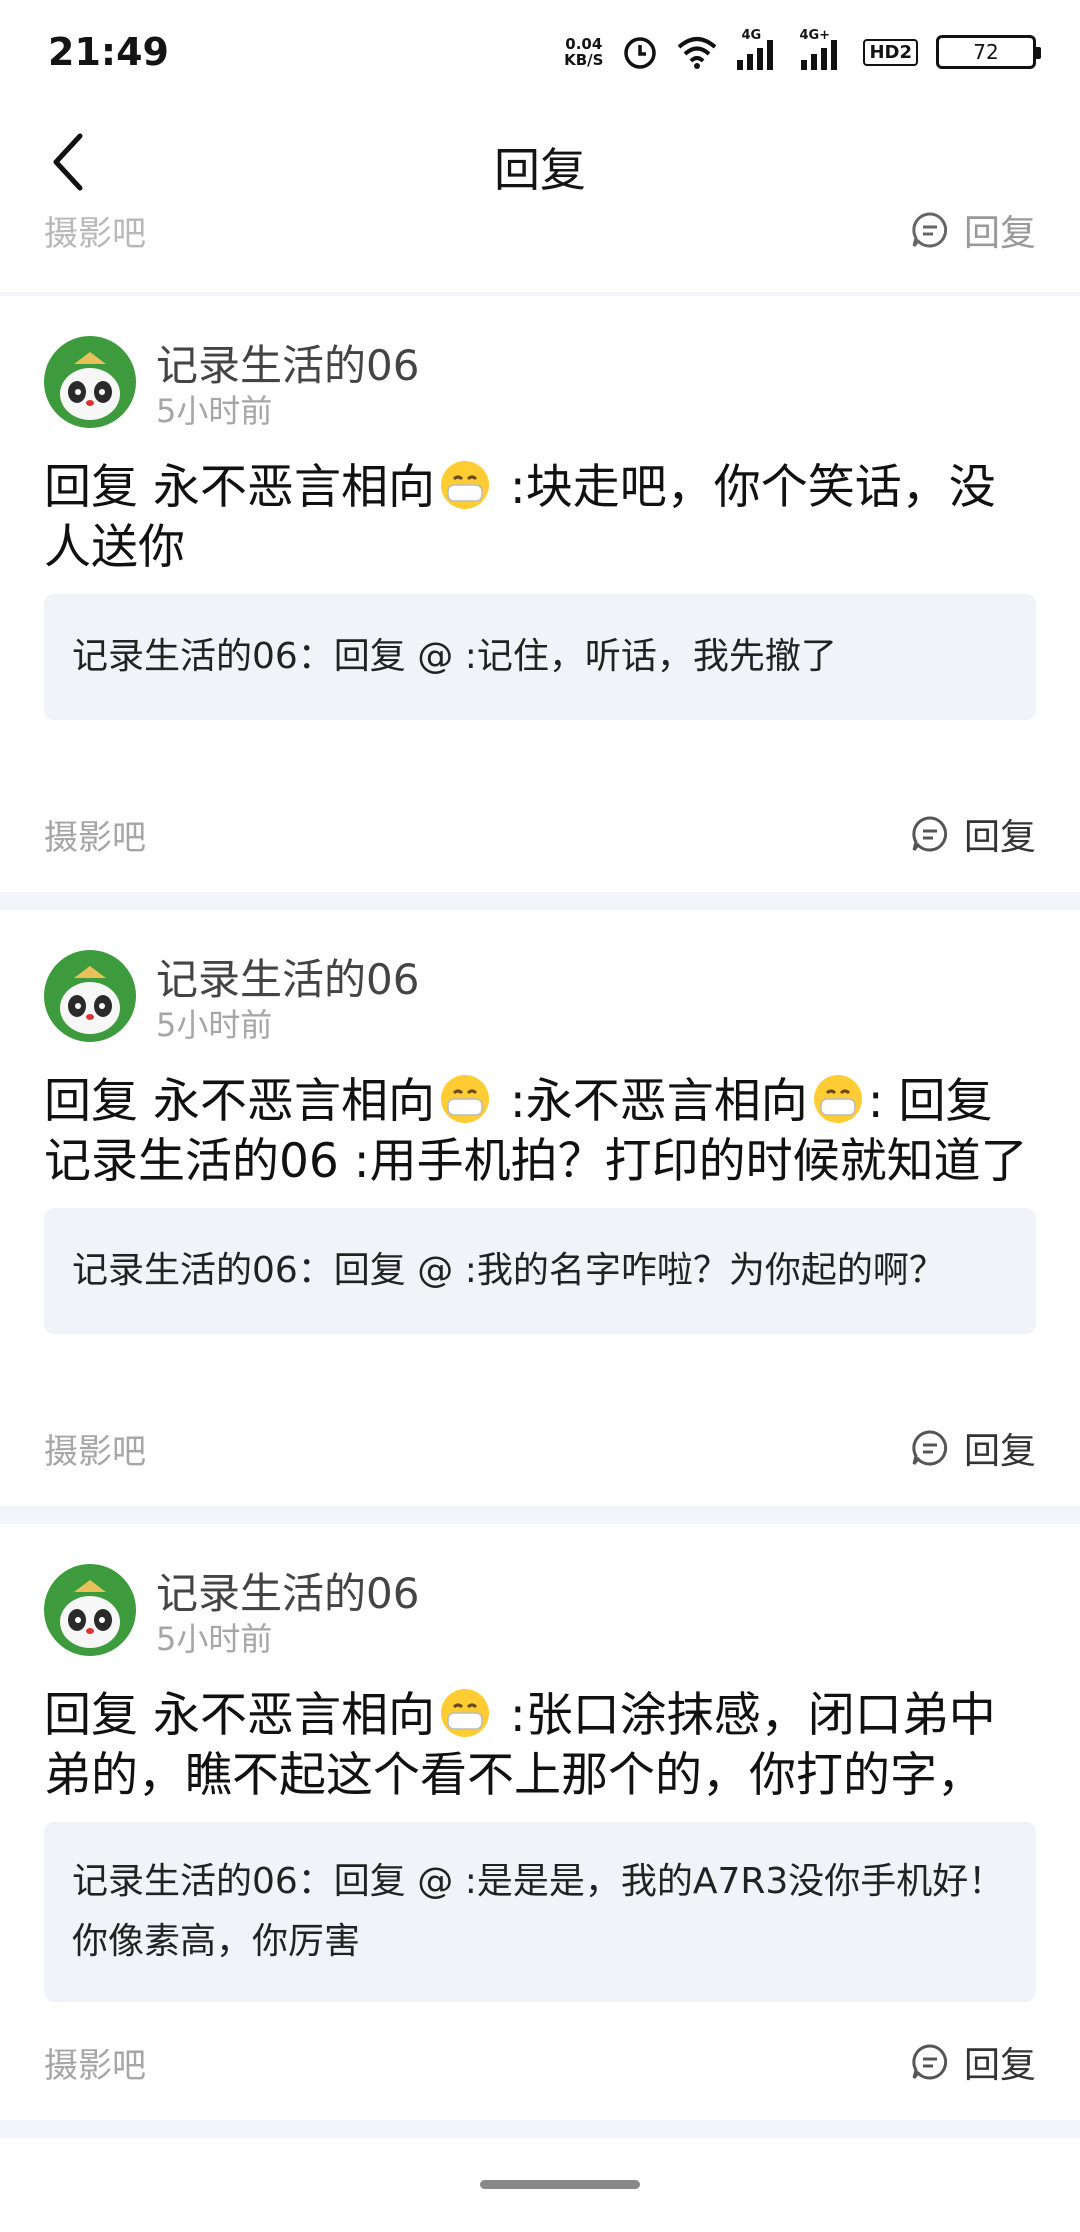 Image resolution: width=1080 pixels, height=2232 pixels. I want to click on wifi-icon, so click(697, 53).